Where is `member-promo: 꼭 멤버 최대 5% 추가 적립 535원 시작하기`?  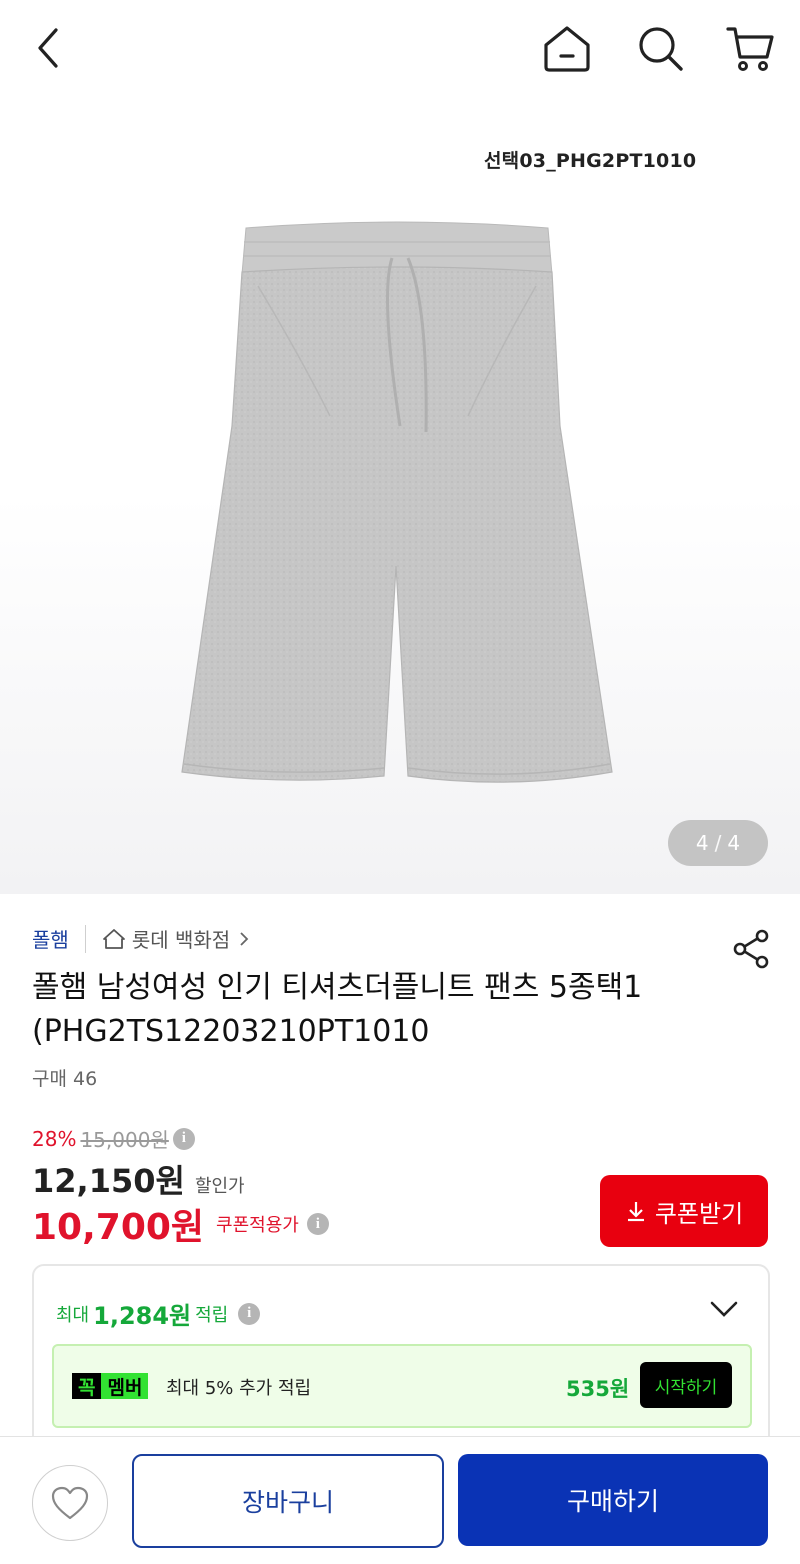 member-promo: 꼭 멤버 최대 5% 추가 적립 535원 시작하기 is located at coordinates (402, 1386).